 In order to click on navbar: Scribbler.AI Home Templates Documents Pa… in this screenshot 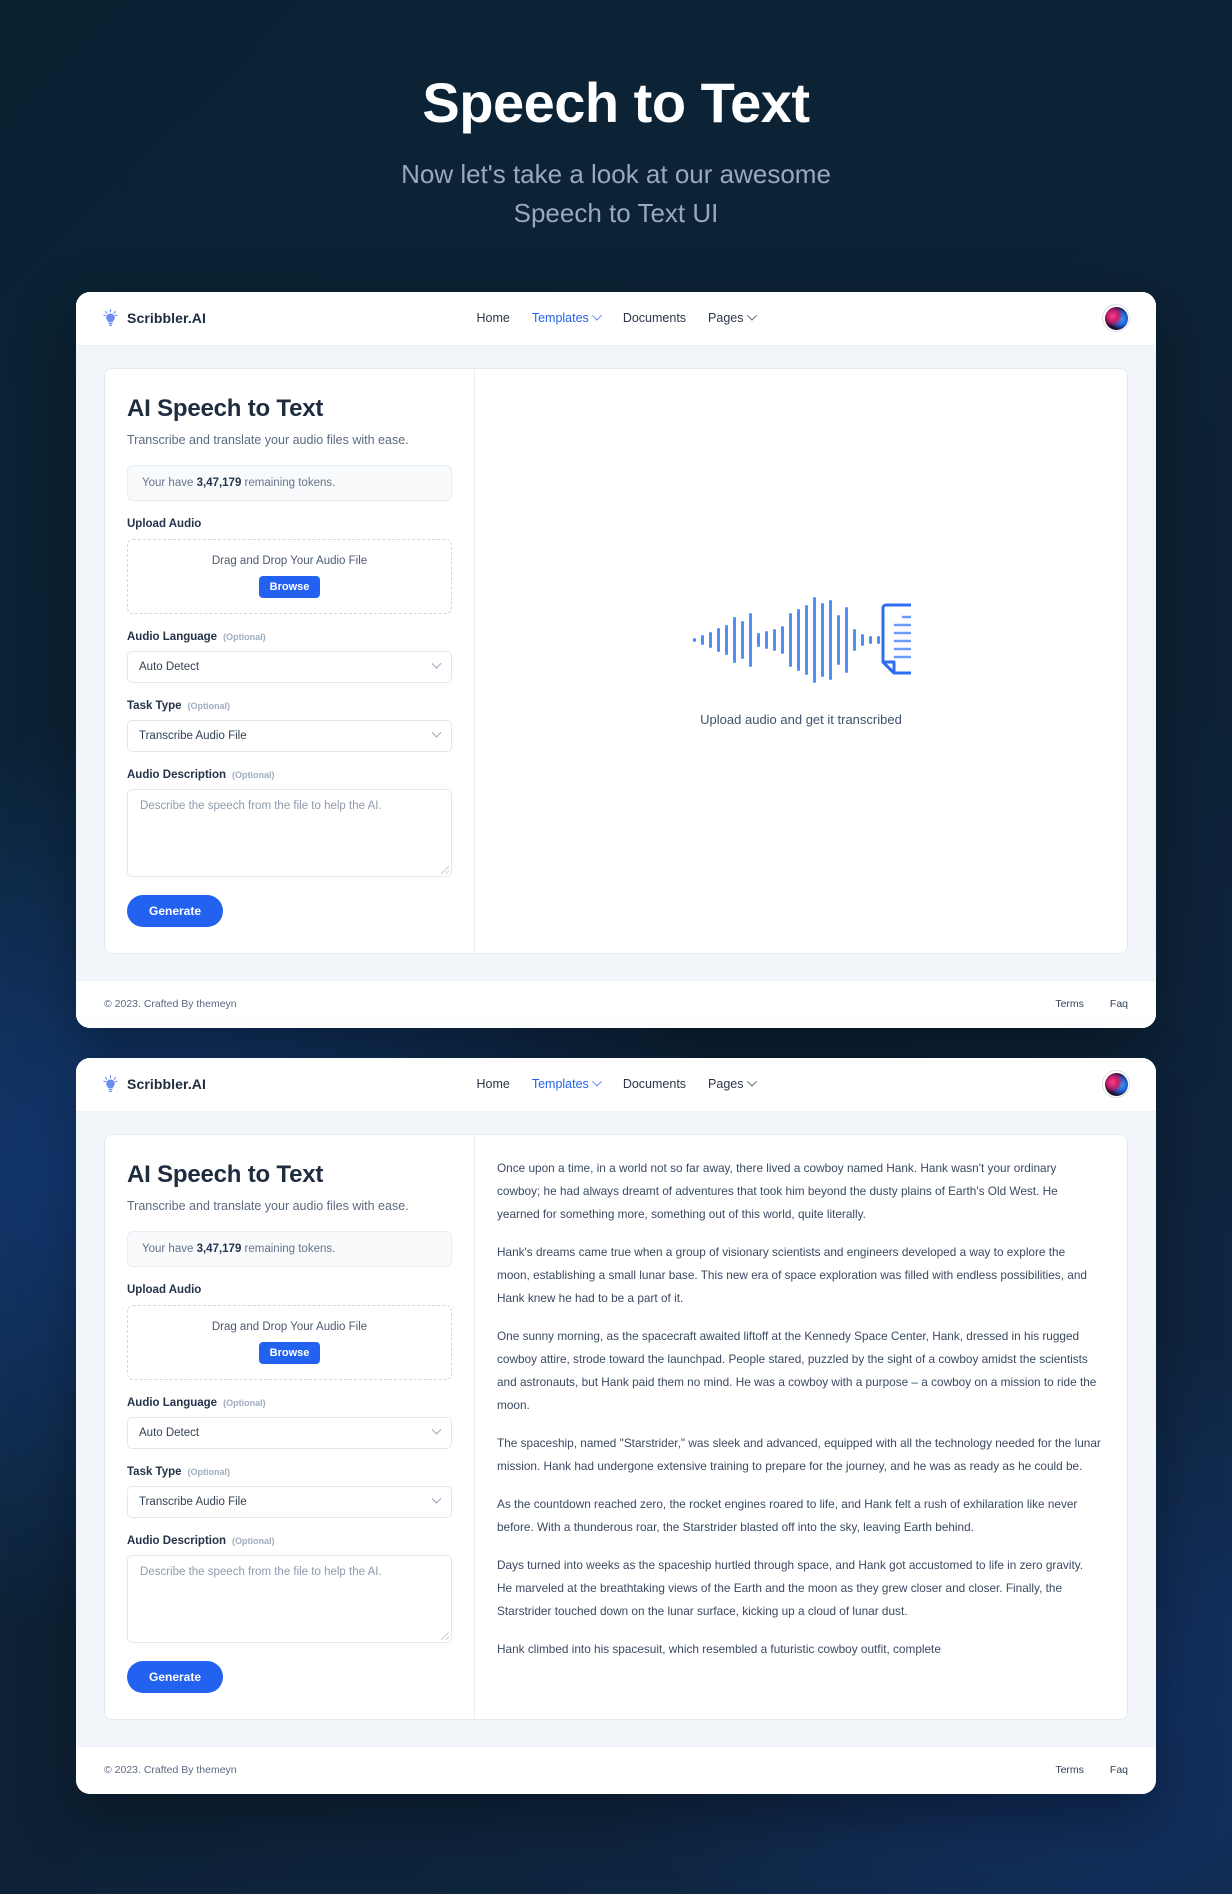, I will do `click(616, 318)`.